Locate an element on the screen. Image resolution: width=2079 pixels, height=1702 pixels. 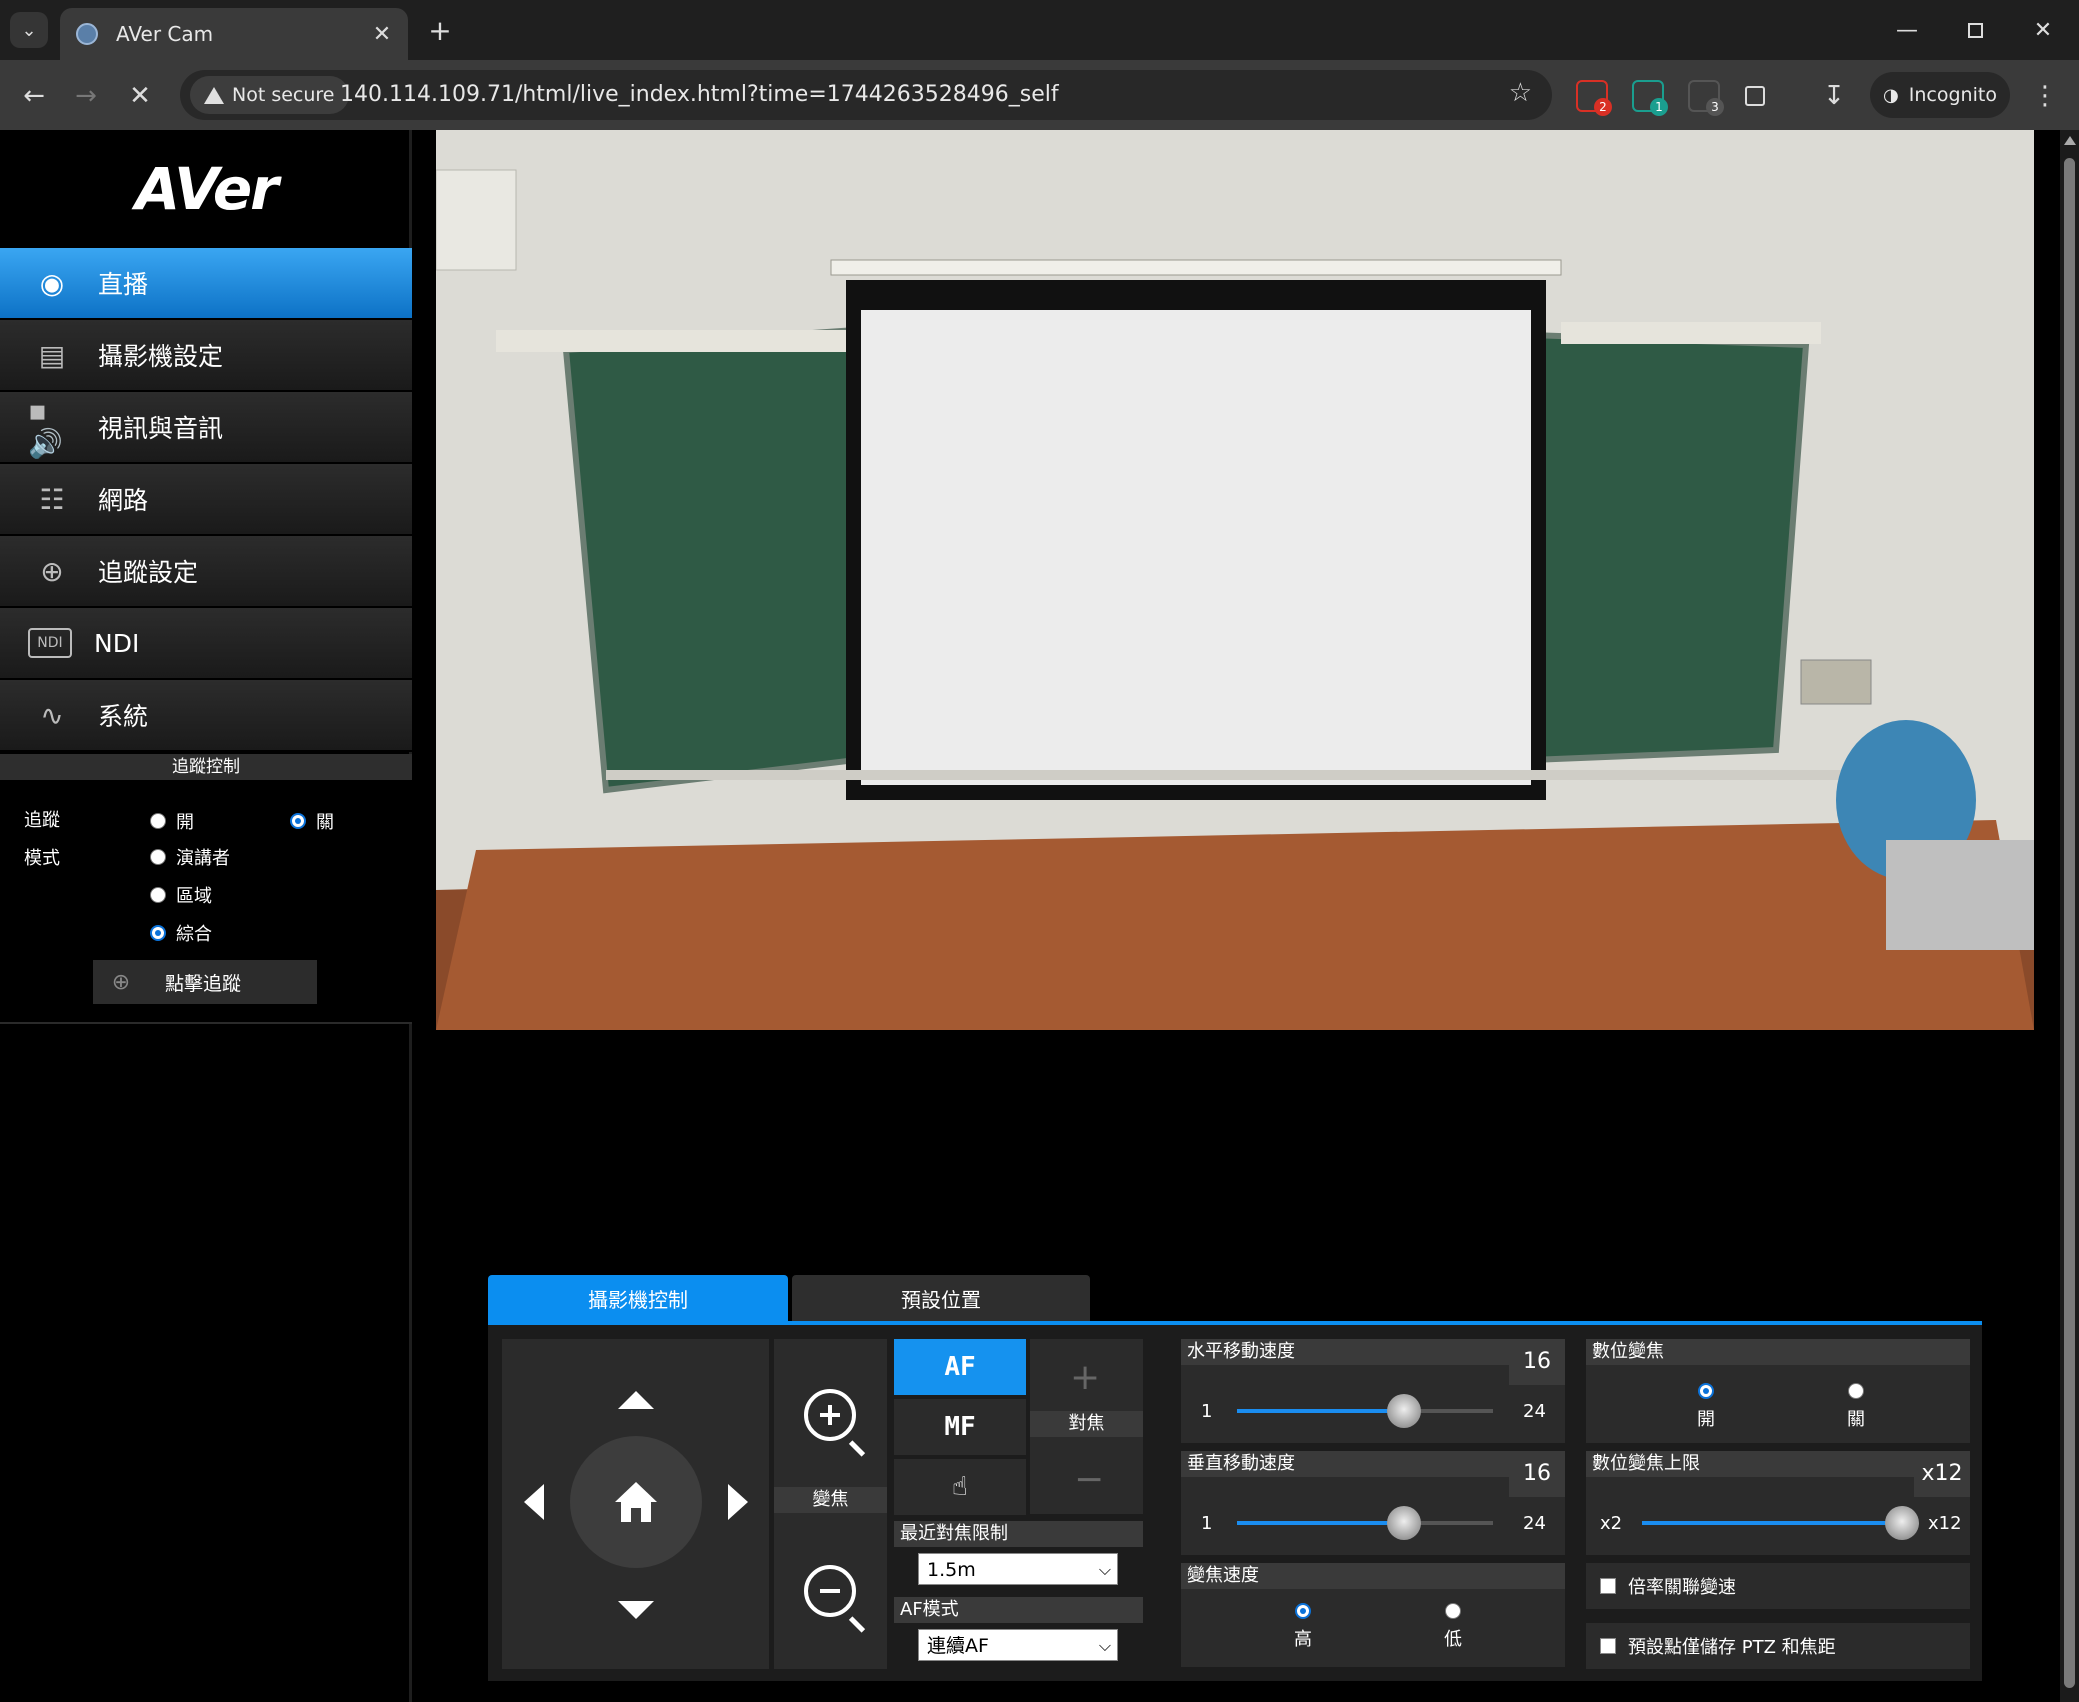
zoom-speed-high-option: 高 is located at coordinates (1303, 1627).